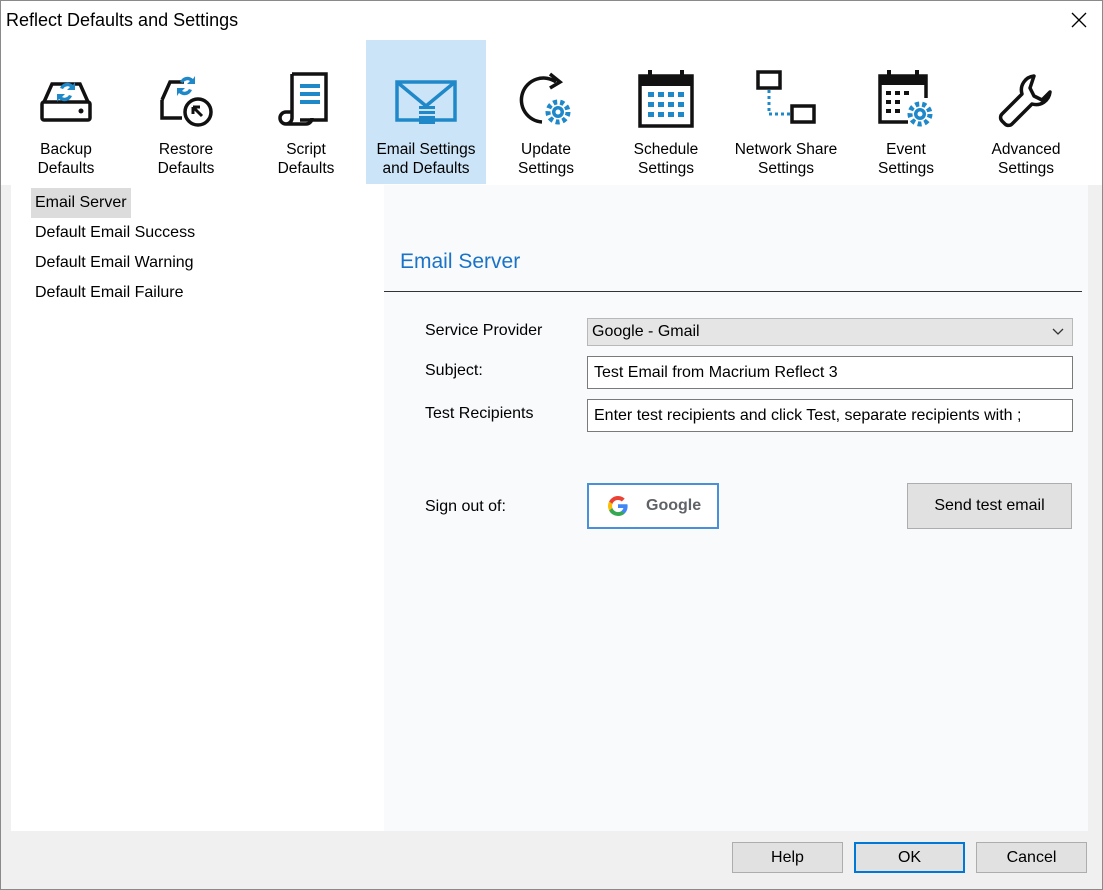 This screenshot has height=890, width=1103. Describe the element at coordinates (1058, 331) in the screenshot. I see `chevron-down-icon` at that location.